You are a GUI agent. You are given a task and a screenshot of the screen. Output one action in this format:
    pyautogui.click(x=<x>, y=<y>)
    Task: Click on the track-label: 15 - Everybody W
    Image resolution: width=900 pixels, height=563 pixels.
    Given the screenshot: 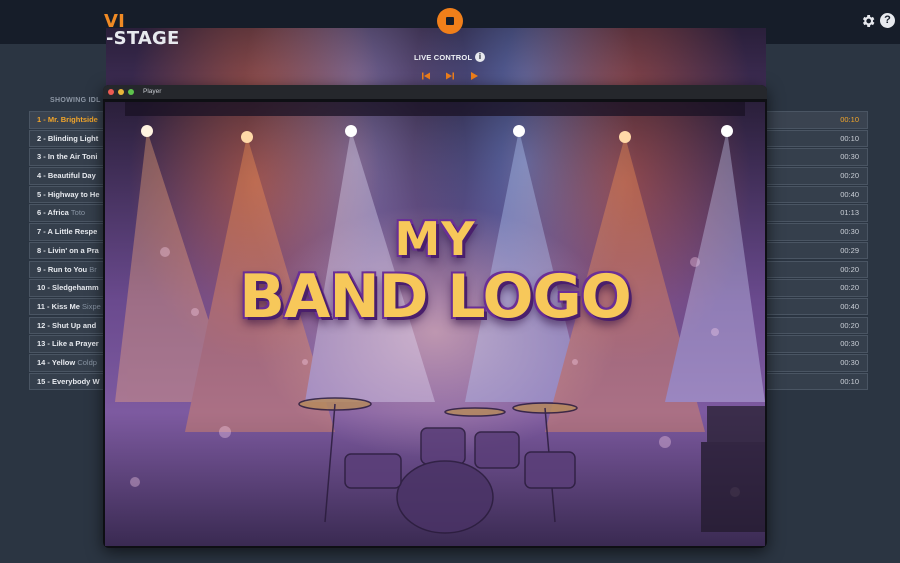 What is the action you would take?
    pyautogui.click(x=68, y=382)
    